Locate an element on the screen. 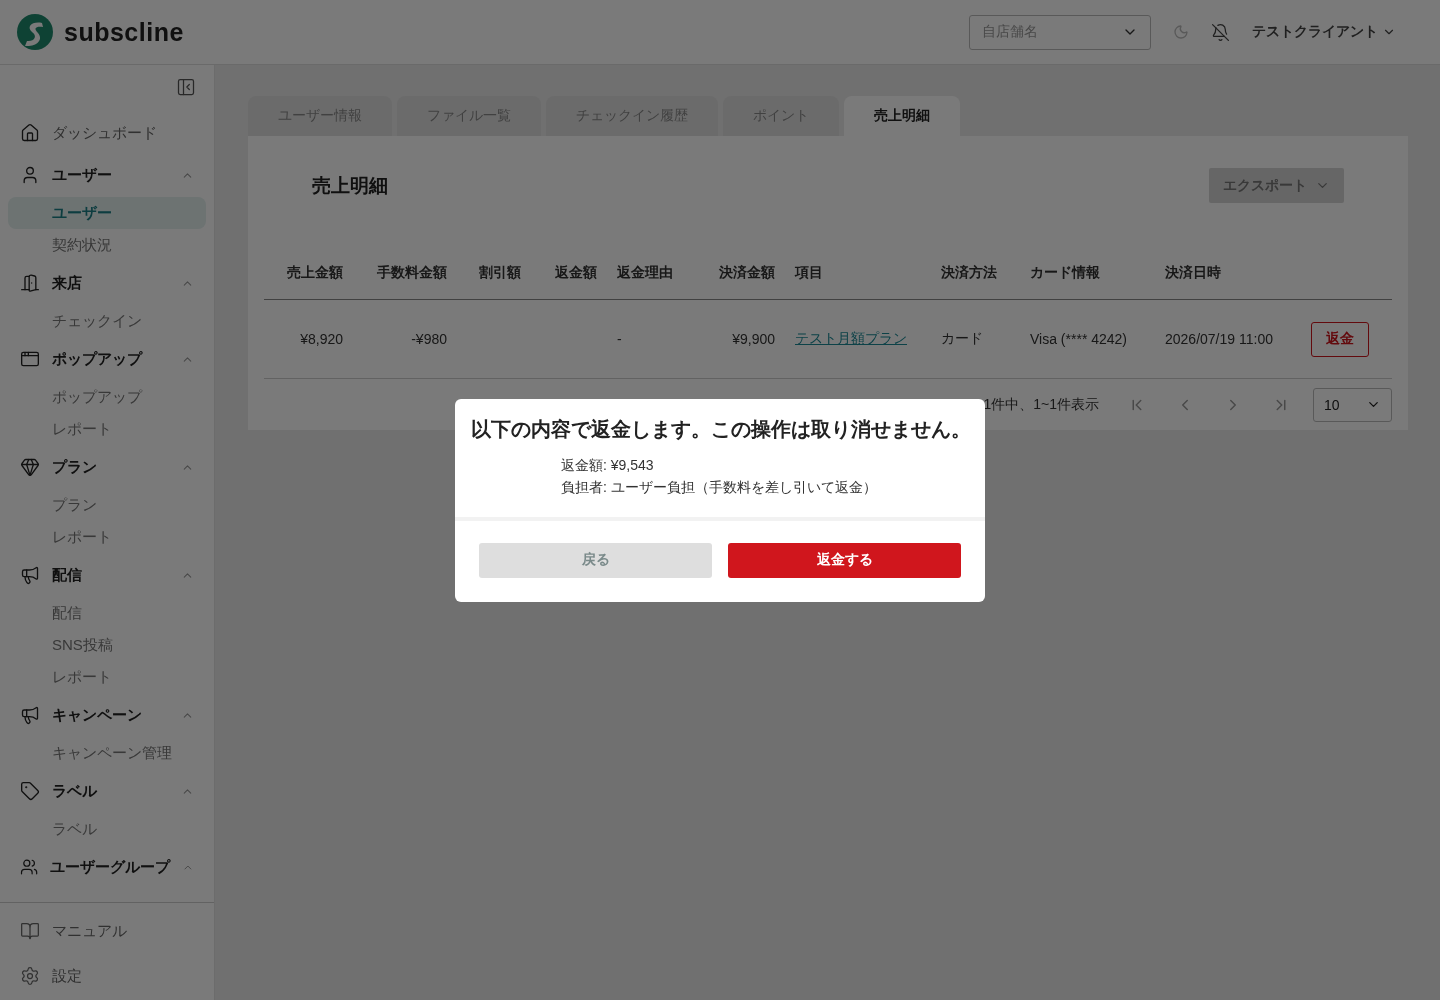 The width and height of the screenshot is (1440, 1000). column-header: 売上金額 is located at coordinates (315, 272).